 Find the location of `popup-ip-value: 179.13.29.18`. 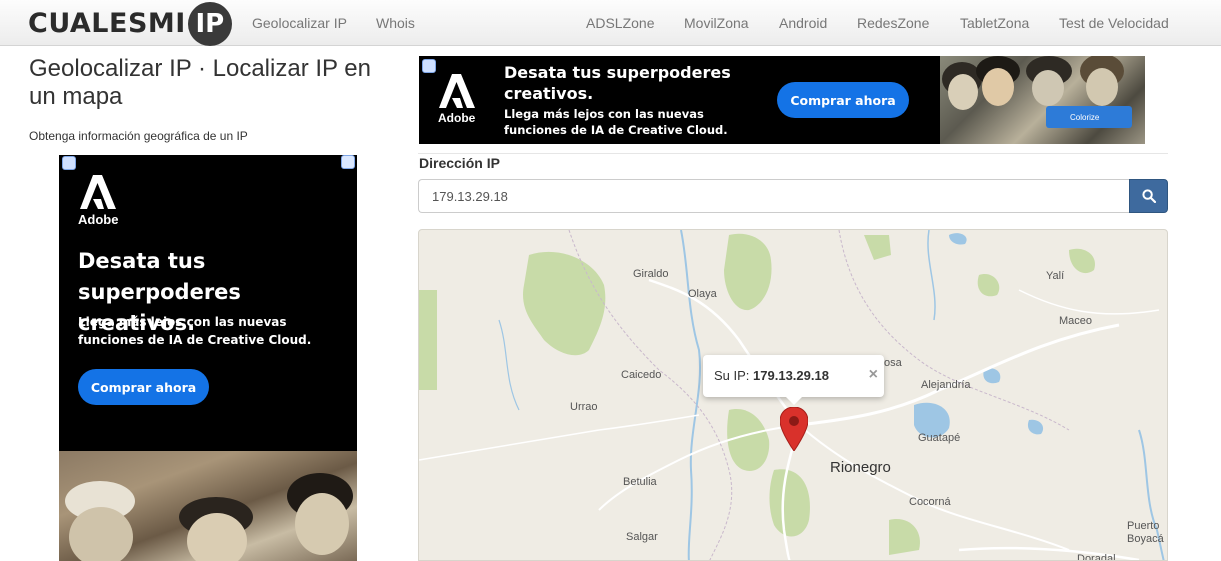

popup-ip-value: 179.13.29.18 is located at coordinates (791, 375).